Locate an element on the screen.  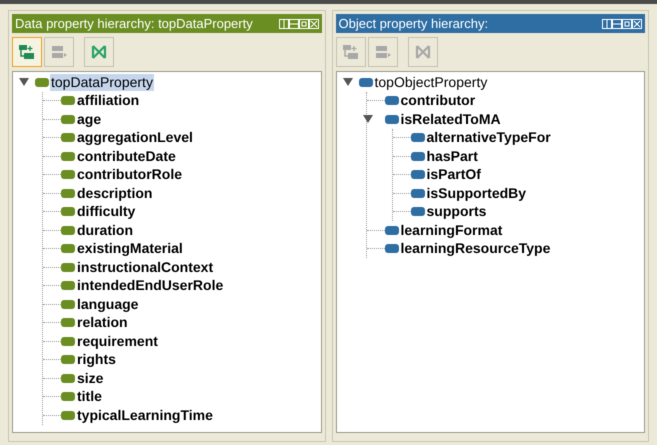
tree-item: learningFormat is located at coordinates (452, 230).